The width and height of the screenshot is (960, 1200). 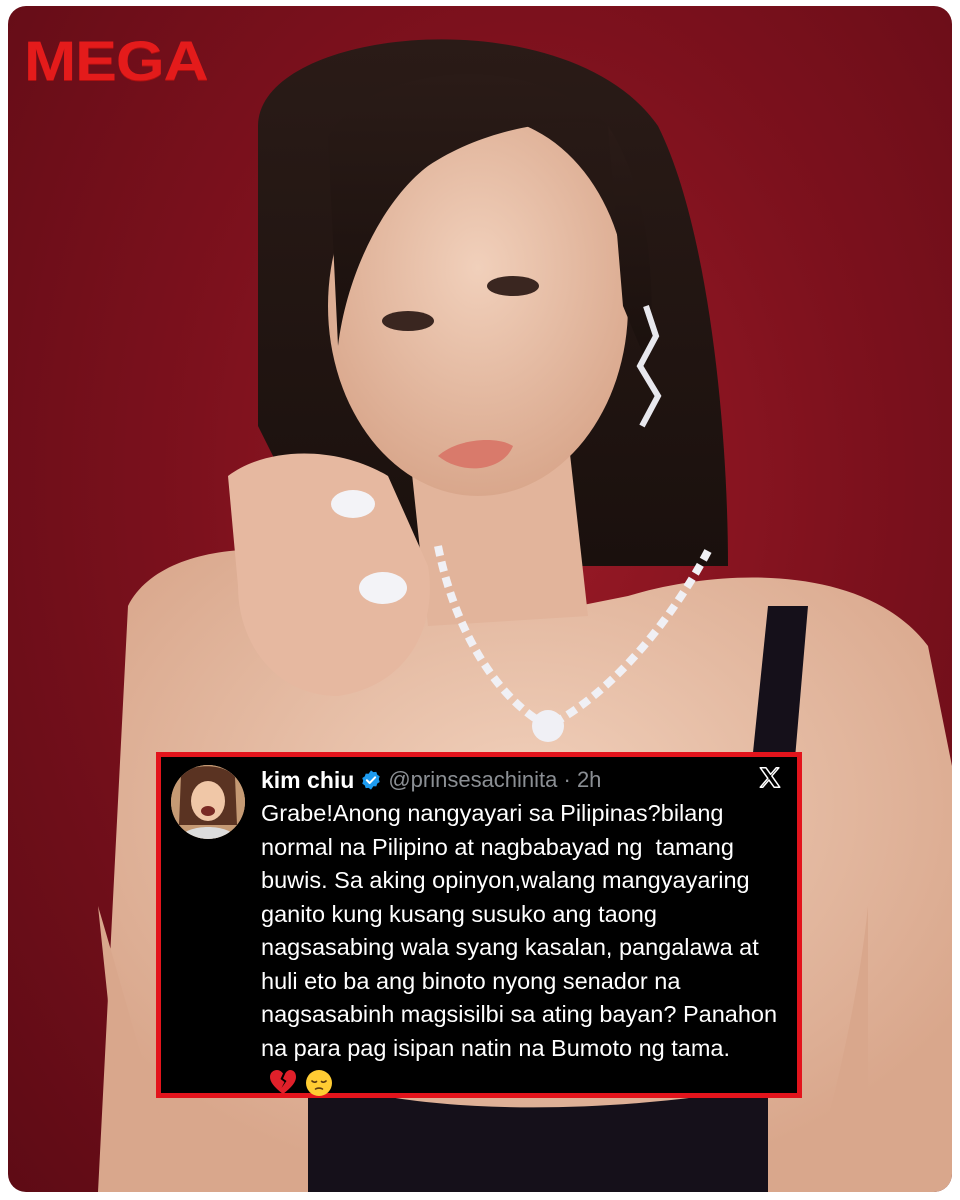 What do you see at coordinates (208, 802) in the screenshot?
I see `avatar` at bounding box center [208, 802].